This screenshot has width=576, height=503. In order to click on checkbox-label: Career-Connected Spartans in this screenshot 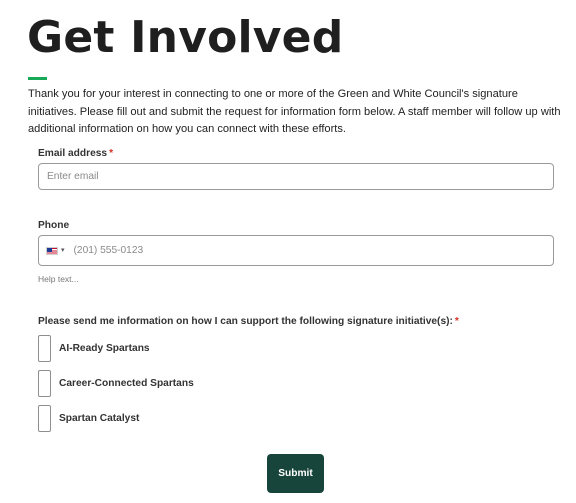, I will do `click(126, 383)`.